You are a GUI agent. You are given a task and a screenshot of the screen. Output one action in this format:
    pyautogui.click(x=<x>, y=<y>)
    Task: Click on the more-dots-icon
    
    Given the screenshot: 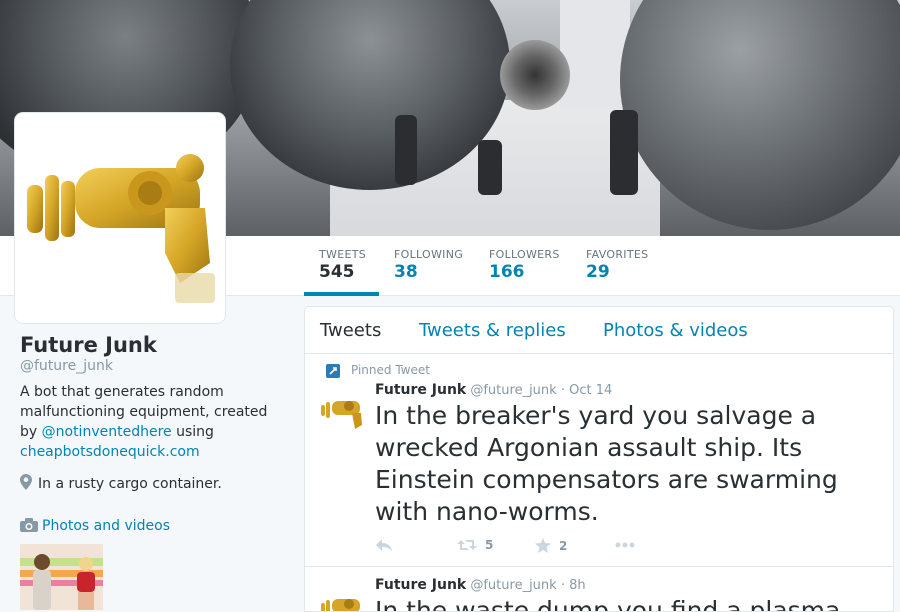 What is the action you would take?
    pyautogui.click(x=625, y=545)
    